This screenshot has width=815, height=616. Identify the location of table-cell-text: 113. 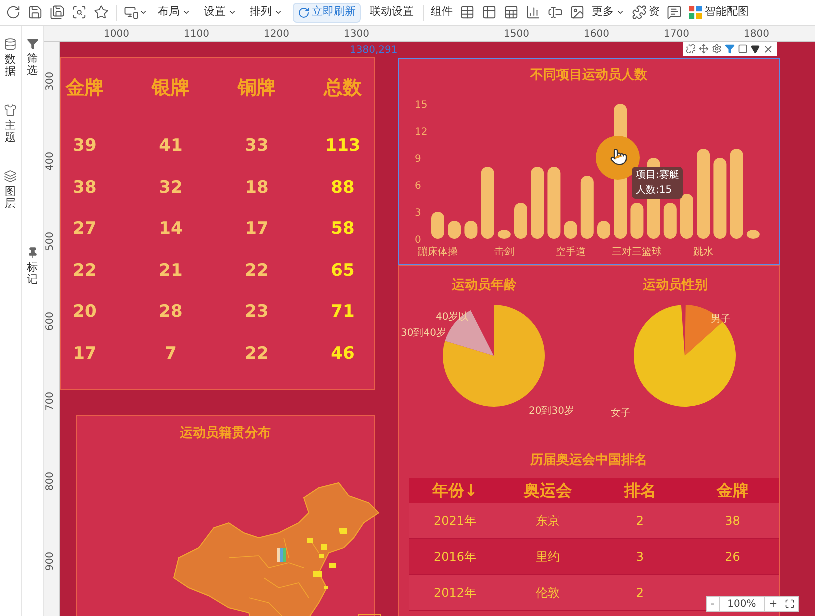
(343, 146).